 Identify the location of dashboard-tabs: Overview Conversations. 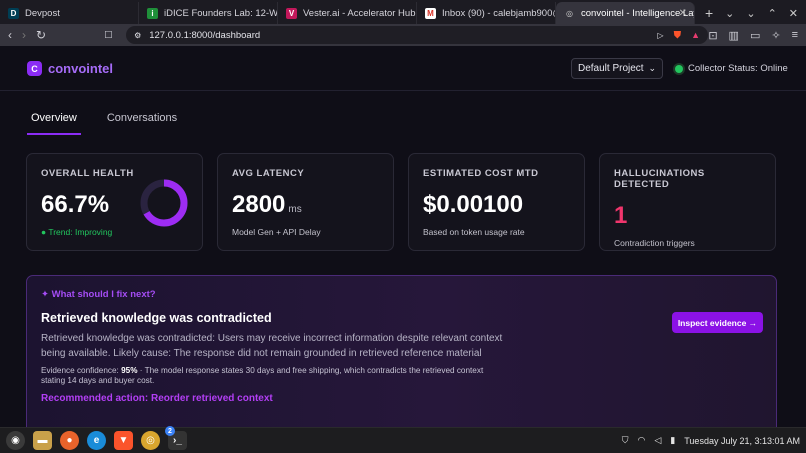
(104, 118).